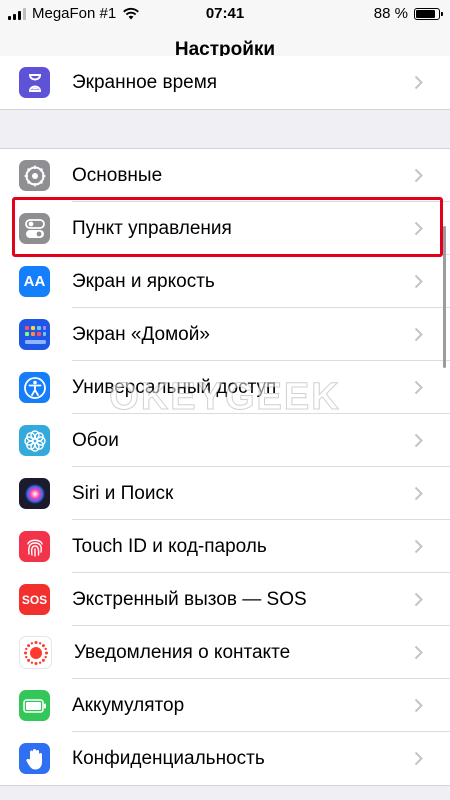 The height and width of the screenshot is (800, 450). I want to click on settings-row-label: Обои, so click(95, 440).